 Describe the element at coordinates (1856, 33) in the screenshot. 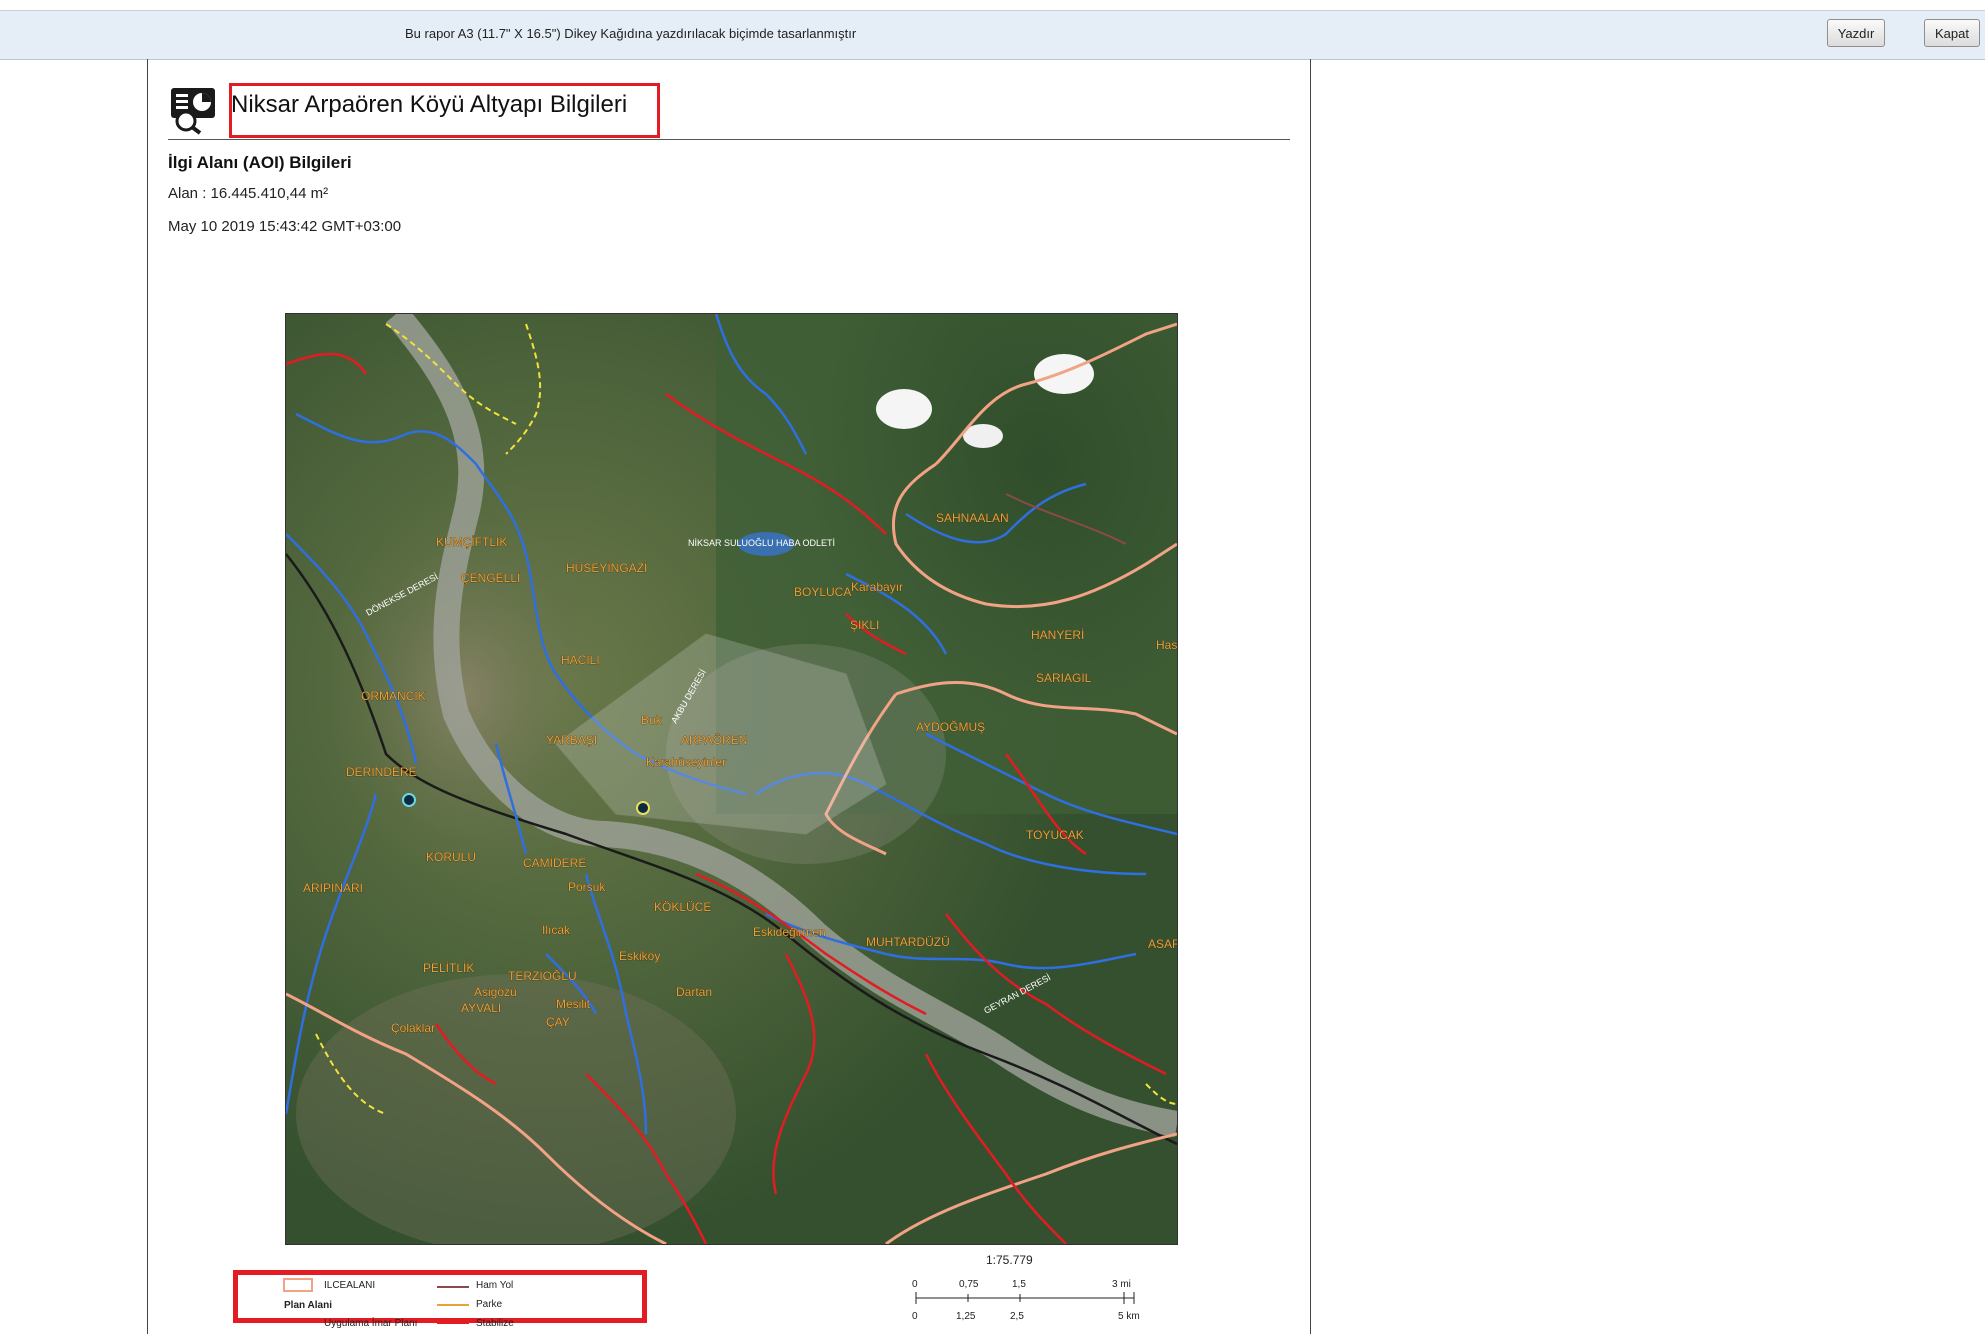

I see `print-button: Yazdır` at that location.